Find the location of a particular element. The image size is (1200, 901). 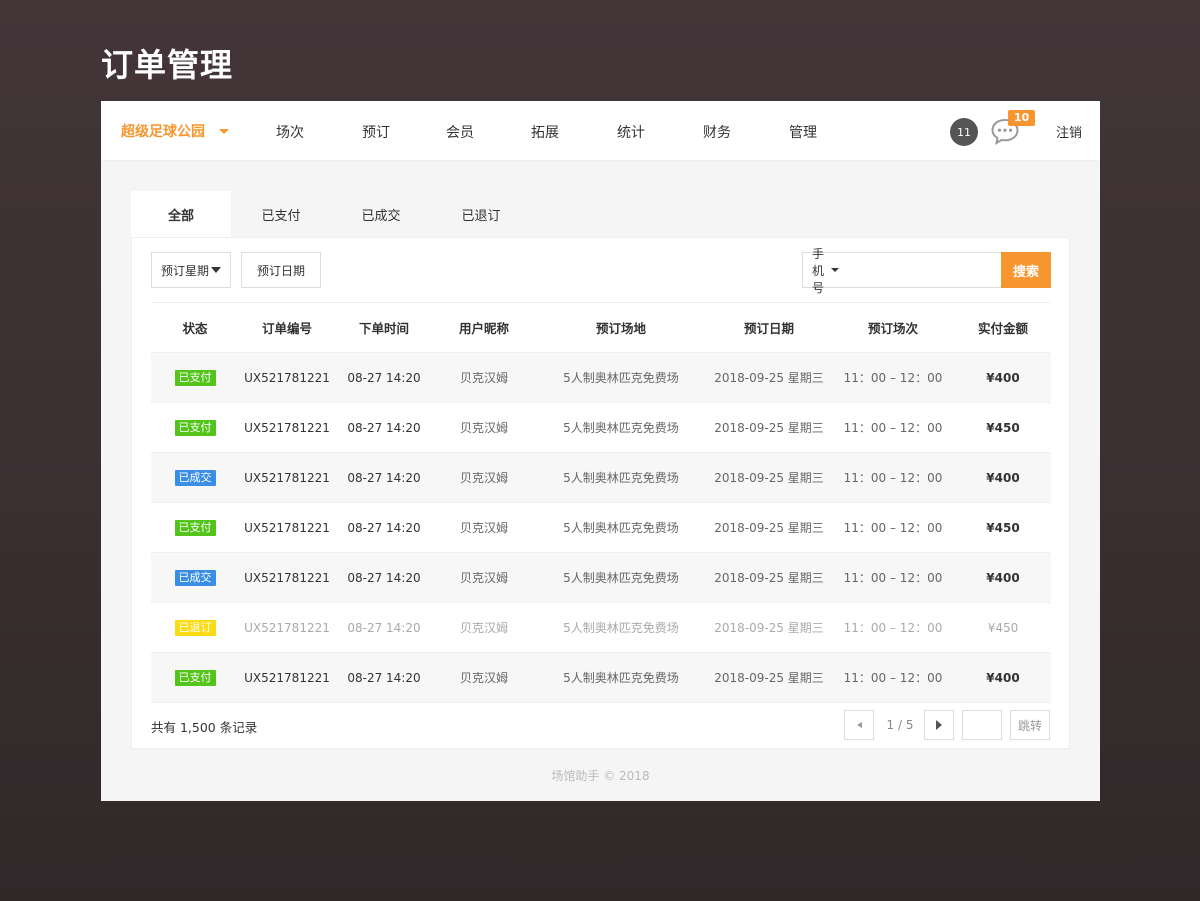

next-page-button is located at coordinates (939, 725).